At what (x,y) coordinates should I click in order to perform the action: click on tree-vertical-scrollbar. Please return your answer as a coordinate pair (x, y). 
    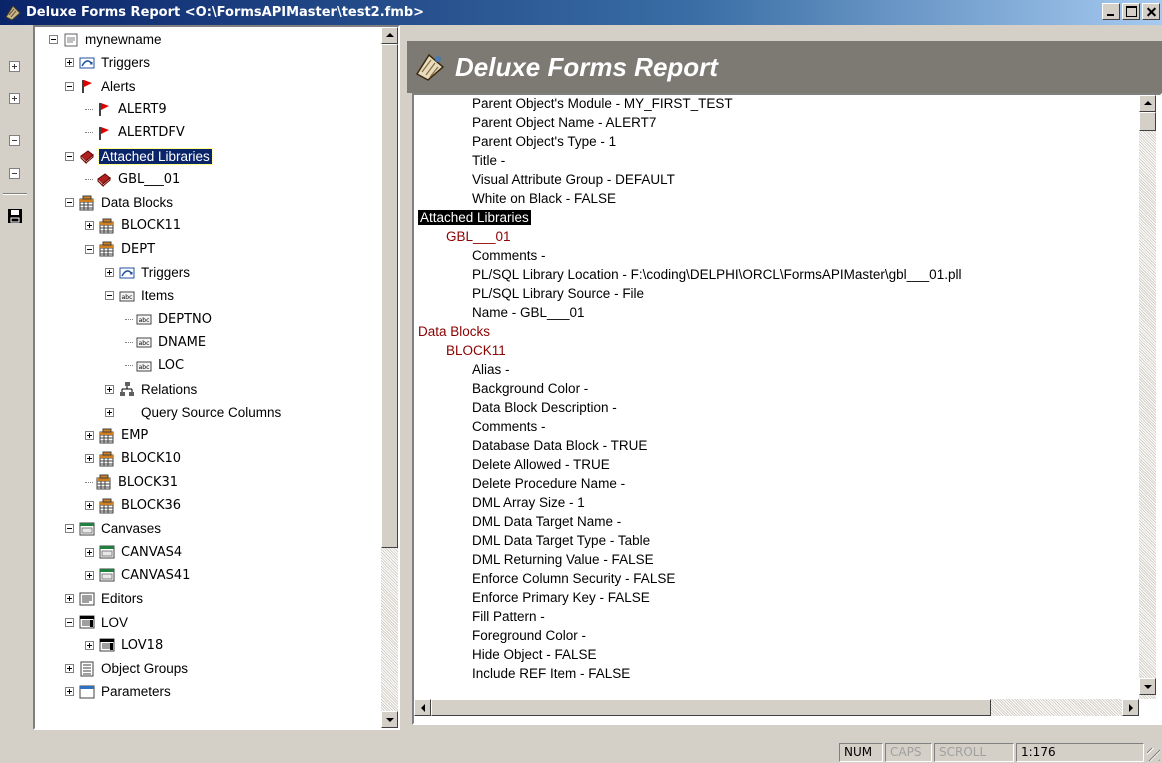
    Looking at the image, I should click on (389, 377).